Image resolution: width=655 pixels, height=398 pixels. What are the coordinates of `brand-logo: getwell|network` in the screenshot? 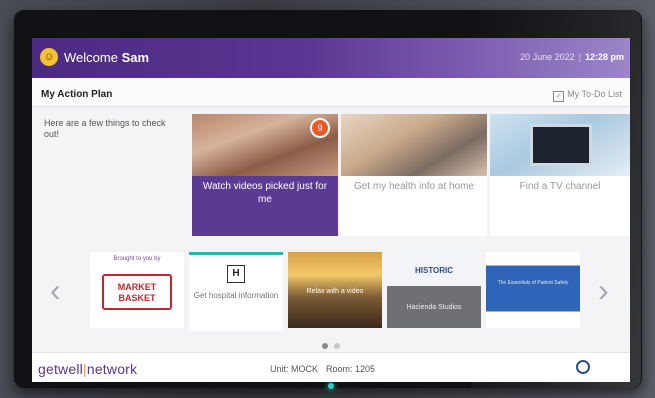 It's located at (87, 369).